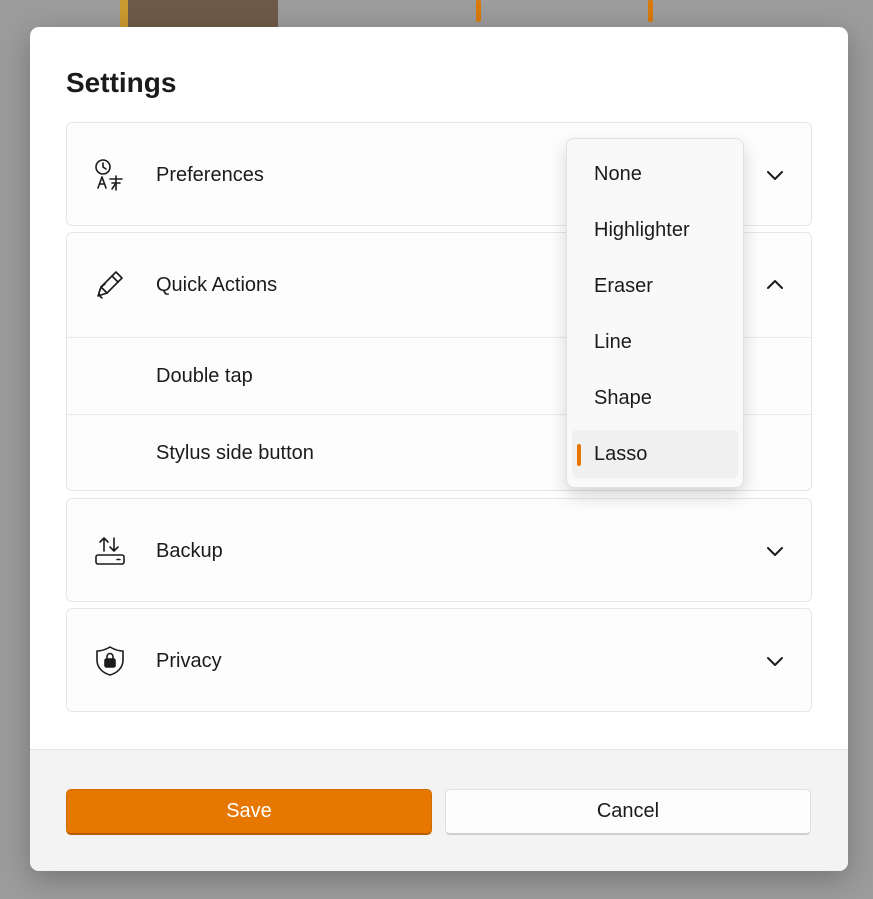  I want to click on menu-item-label: None, so click(618, 173).